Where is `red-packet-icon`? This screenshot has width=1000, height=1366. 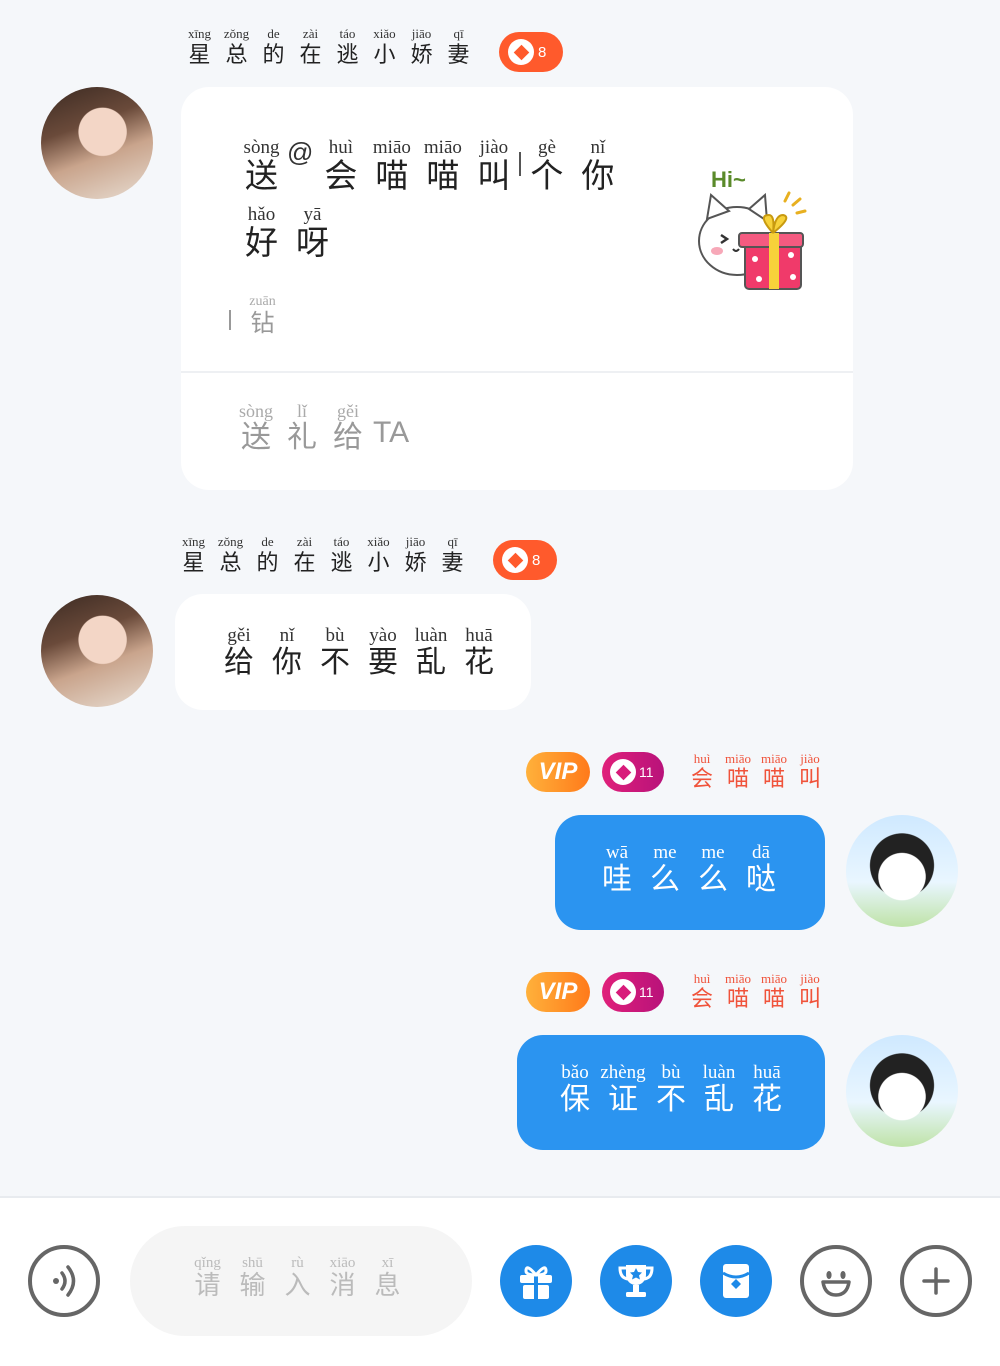 red-packet-icon is located at coordinates (736, 1281).